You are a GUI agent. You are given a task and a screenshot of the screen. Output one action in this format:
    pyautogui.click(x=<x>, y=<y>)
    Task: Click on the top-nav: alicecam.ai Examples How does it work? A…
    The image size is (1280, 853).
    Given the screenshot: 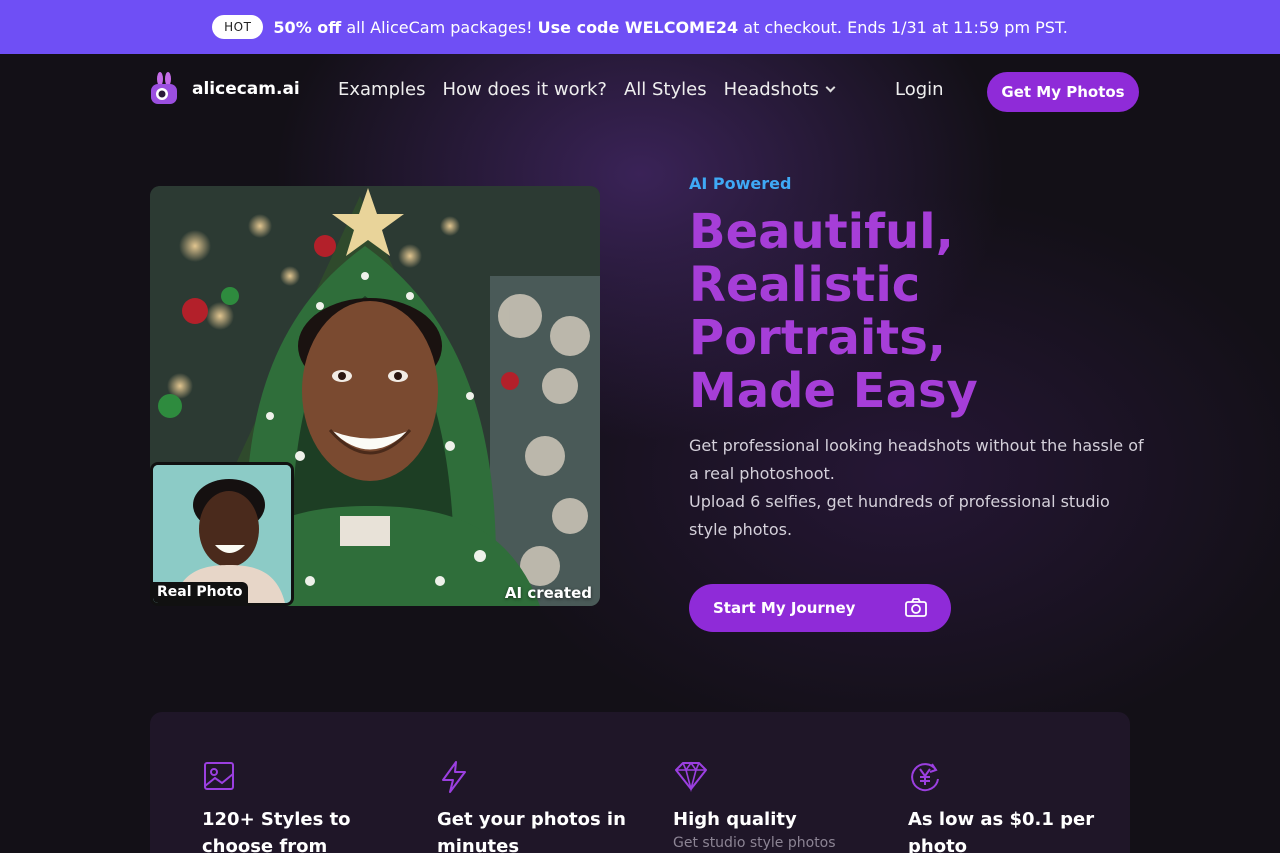 What is the action you would take?
    pyautogui.click(x=640, y=92)
    